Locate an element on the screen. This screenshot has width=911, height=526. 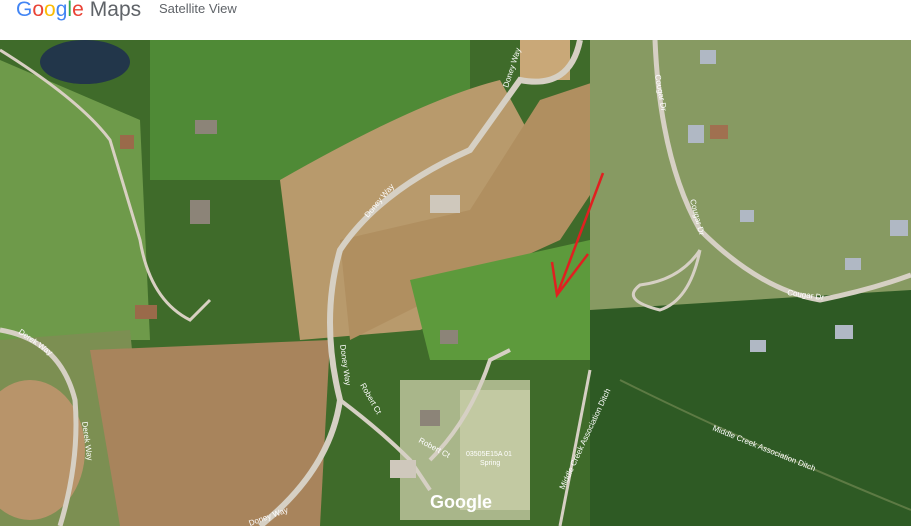
maps-logo-text: Maps is located at coordinates (115, 10).